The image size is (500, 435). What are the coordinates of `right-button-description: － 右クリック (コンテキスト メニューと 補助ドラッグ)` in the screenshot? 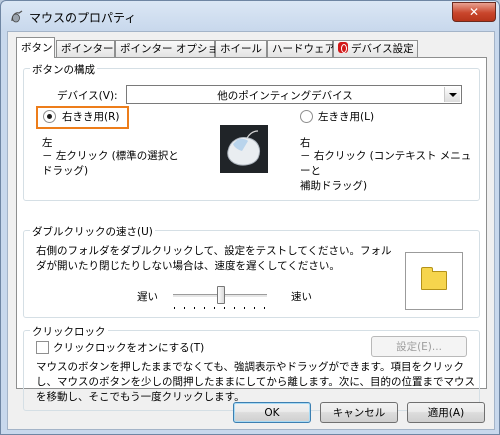 It's located at (386, 171).